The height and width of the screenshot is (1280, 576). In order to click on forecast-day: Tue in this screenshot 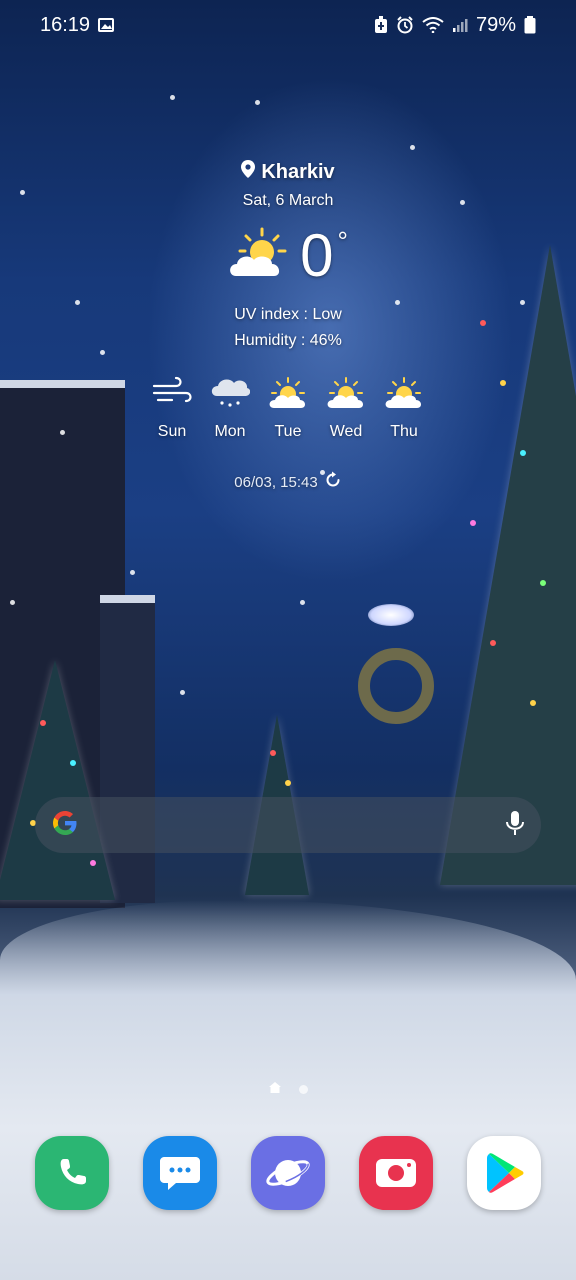, I will do `click(288, 408)`.